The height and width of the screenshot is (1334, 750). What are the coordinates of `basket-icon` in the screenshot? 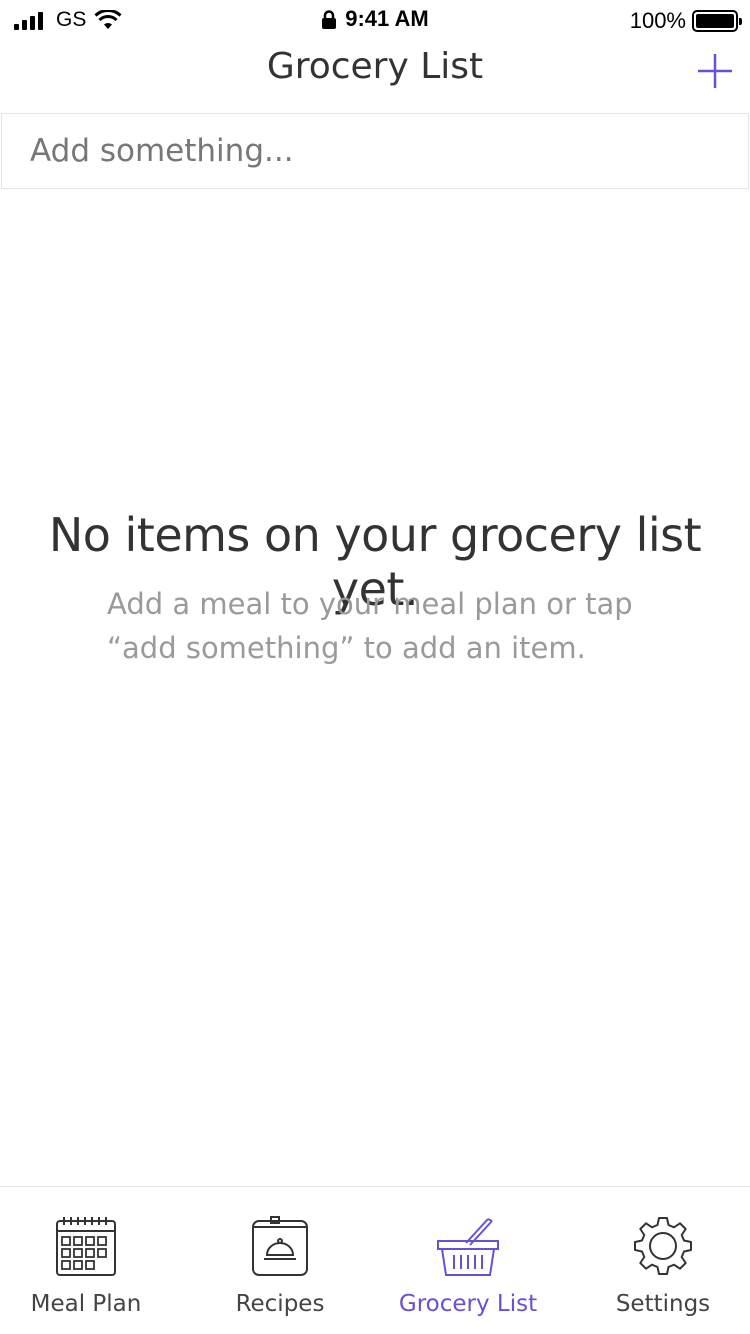 It's located at (468, 1247).